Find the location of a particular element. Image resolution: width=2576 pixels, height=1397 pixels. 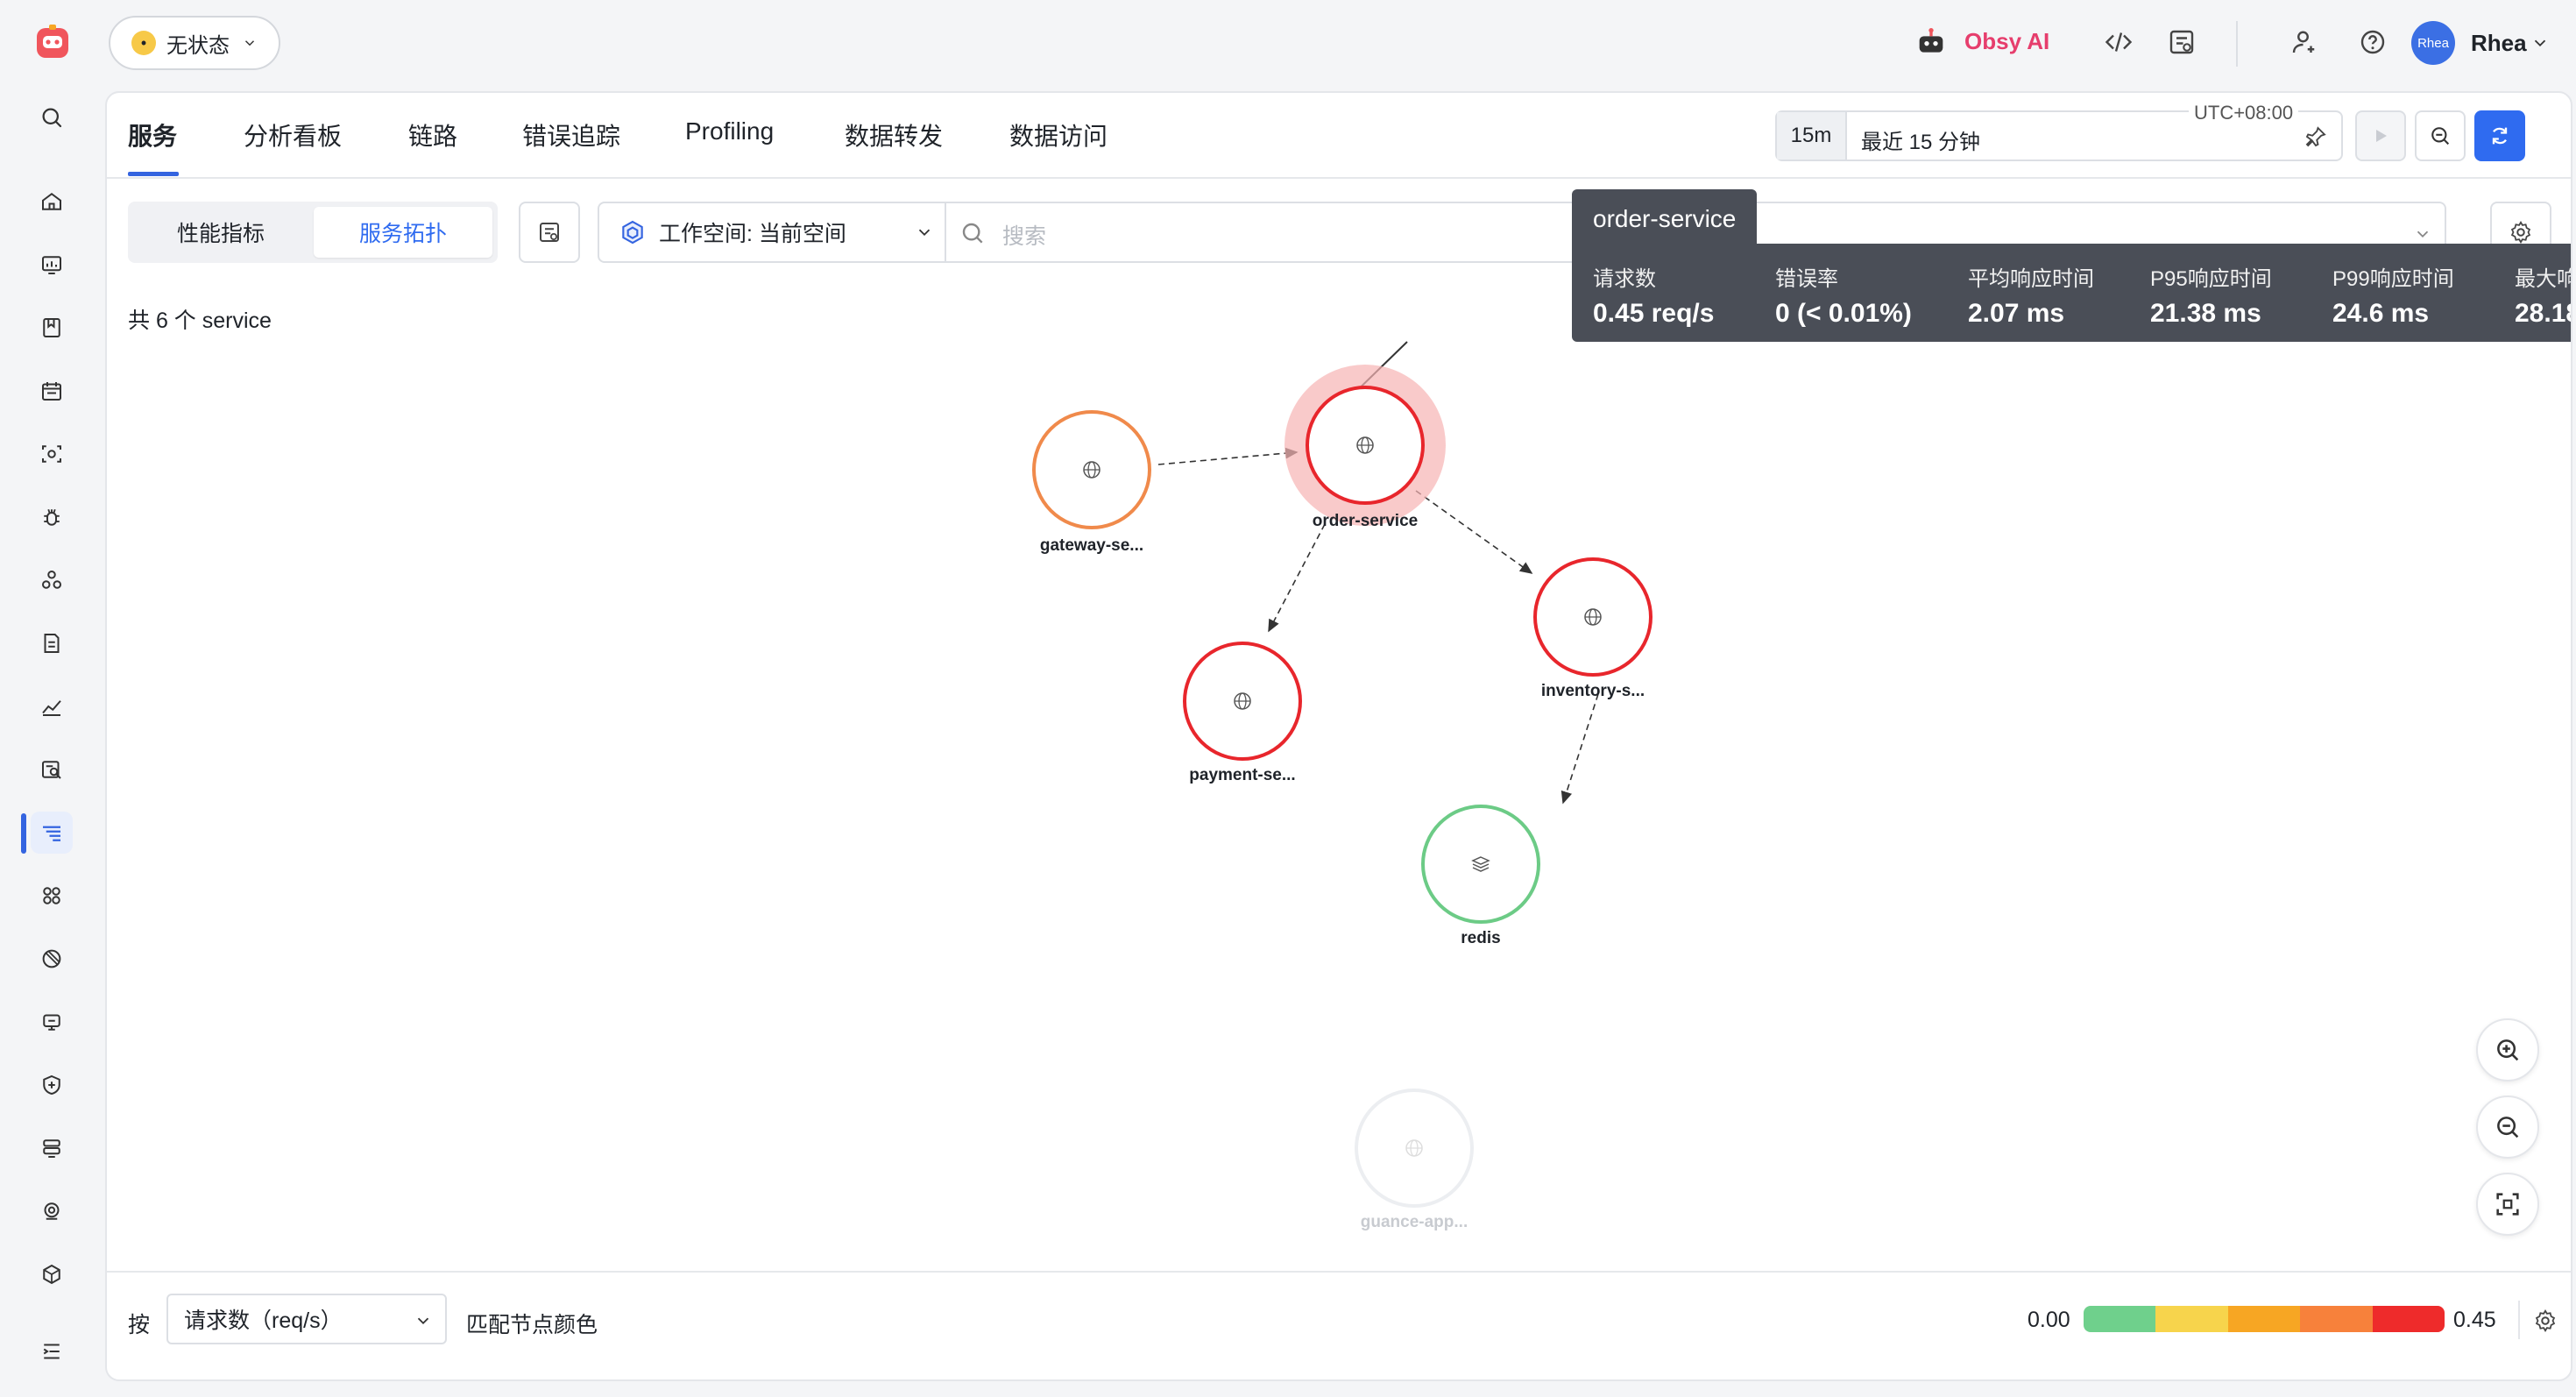

edge-inventory-redis is located at coordinates (1579, 749).